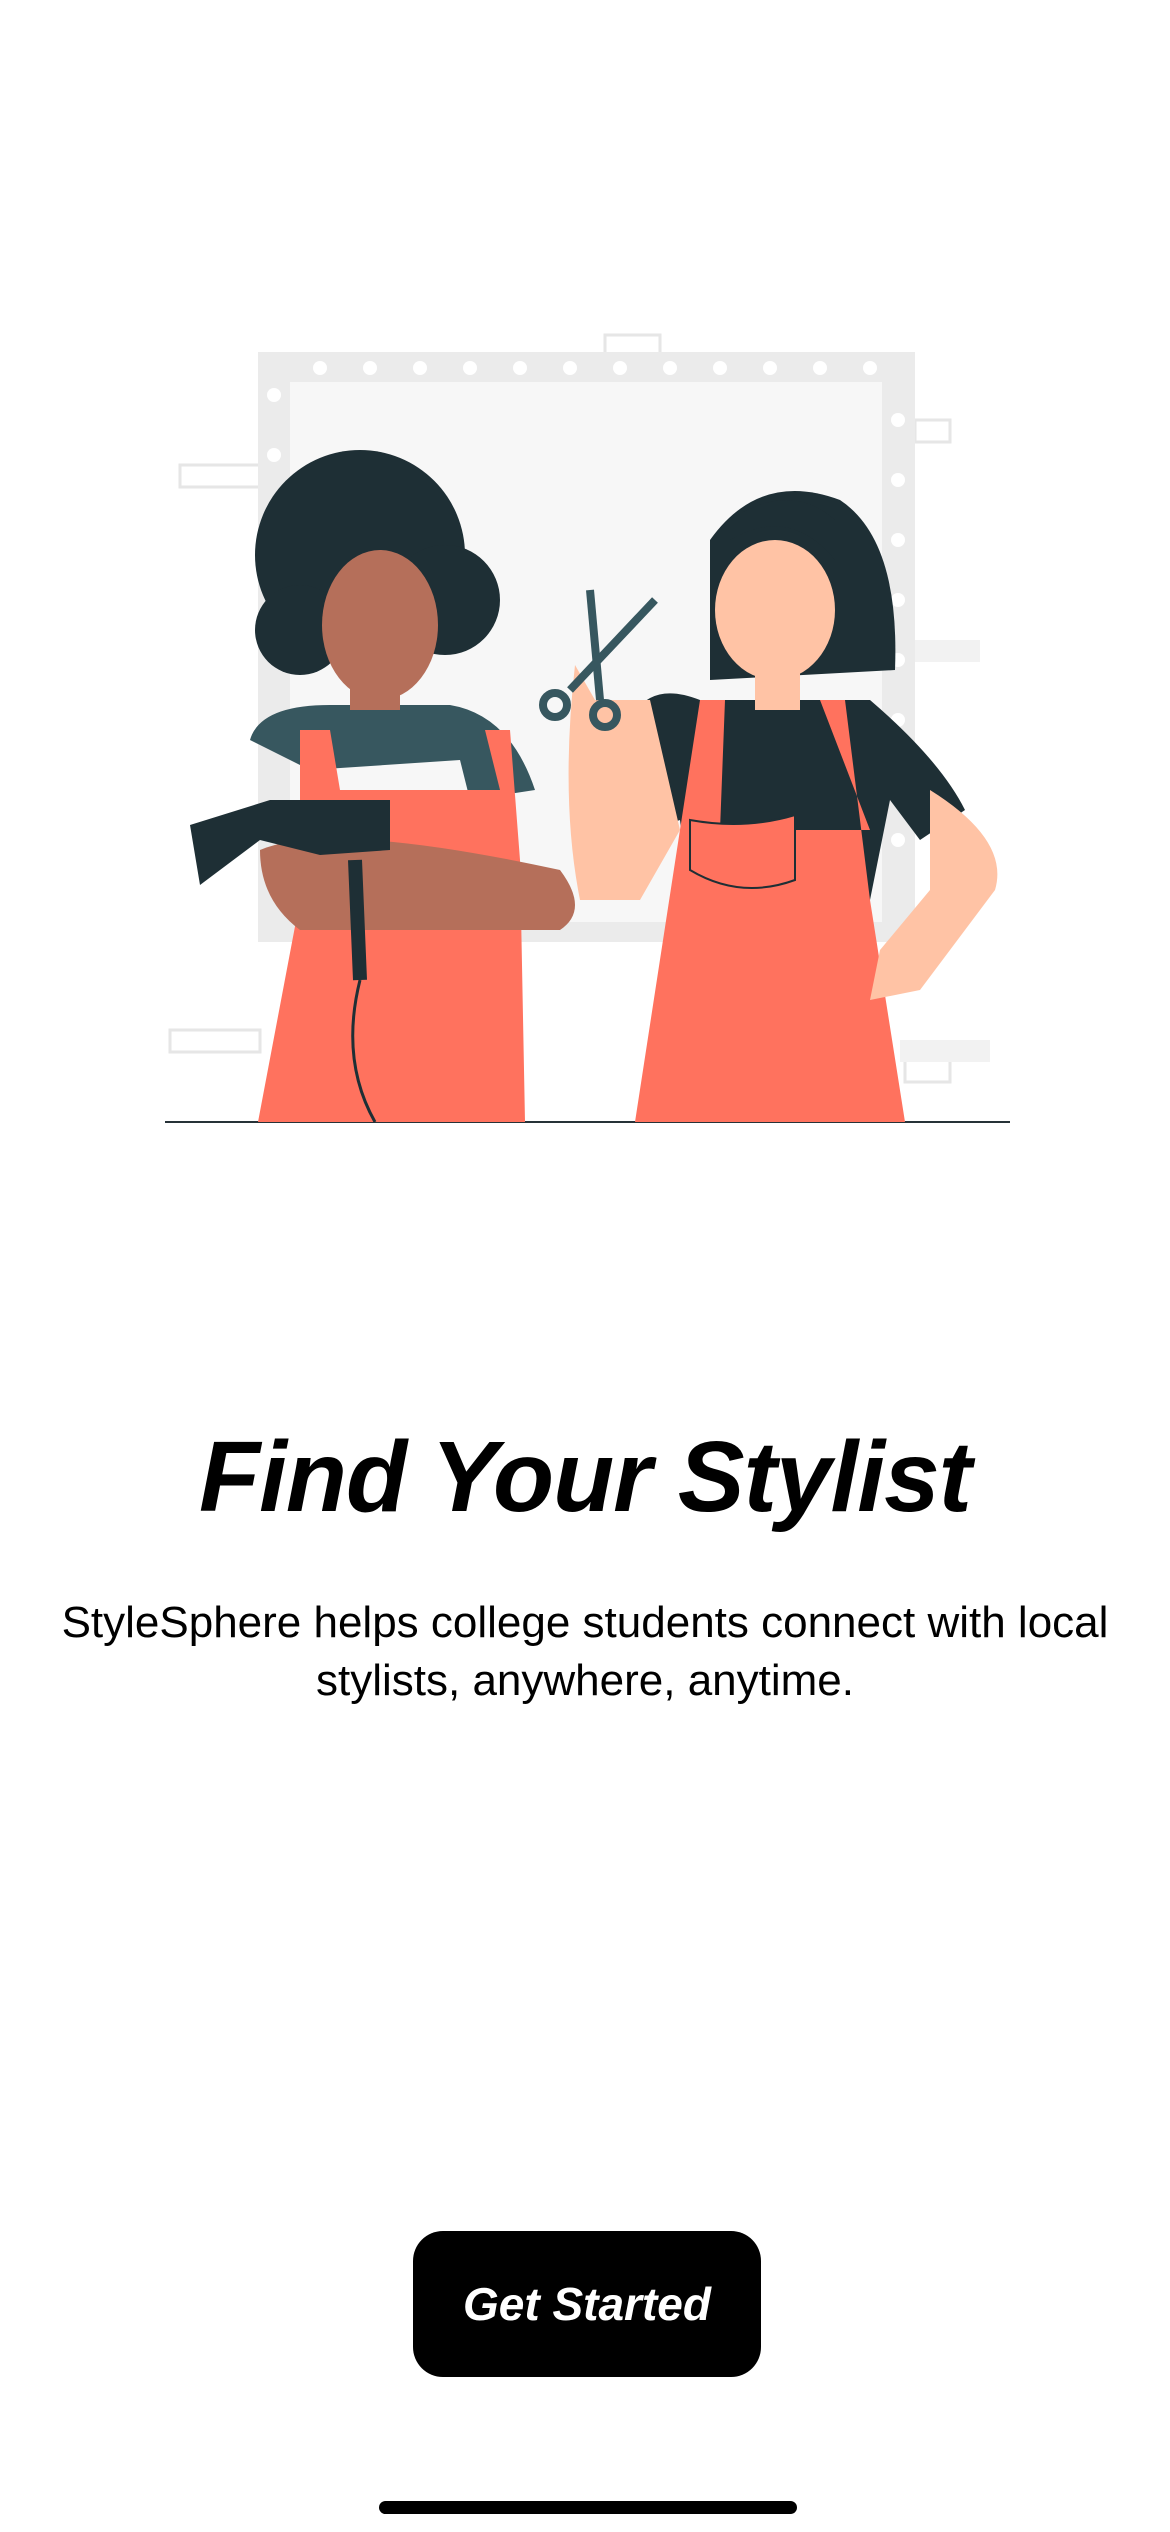 The height and width of the screenshot is (2532, 1170). I want to click on home-indicator, so click(588, 2507).